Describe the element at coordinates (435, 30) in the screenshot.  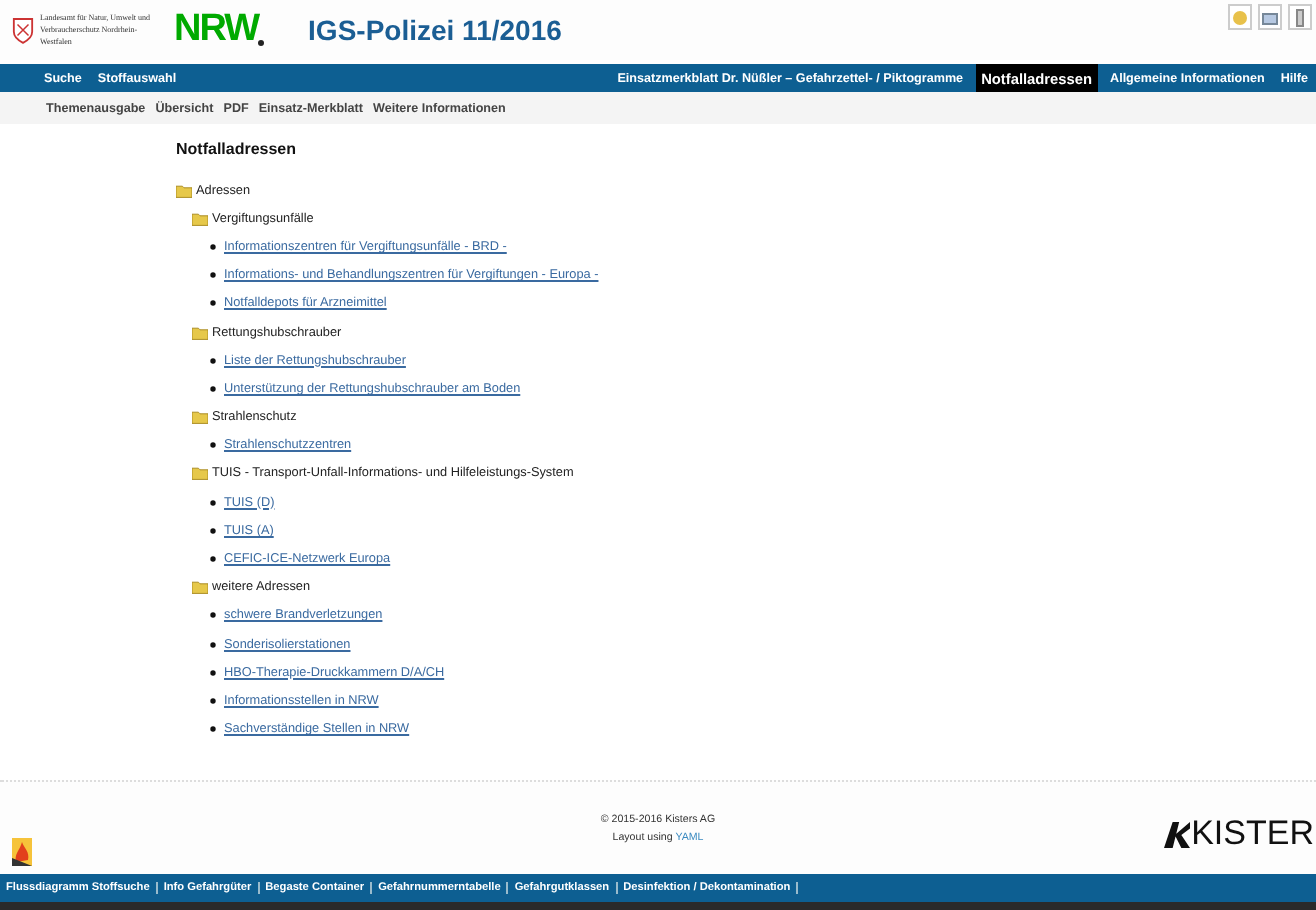
I see `app-title: IGS-Polizei 11/2016` at that location.